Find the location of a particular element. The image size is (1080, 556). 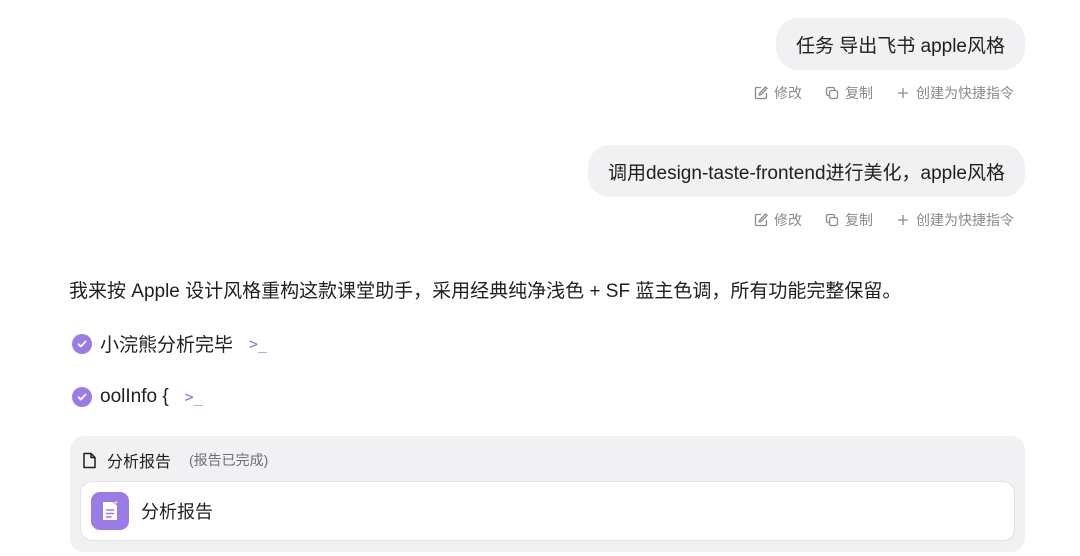

report-title: 分析报告 is located at coordinates (139, 462).